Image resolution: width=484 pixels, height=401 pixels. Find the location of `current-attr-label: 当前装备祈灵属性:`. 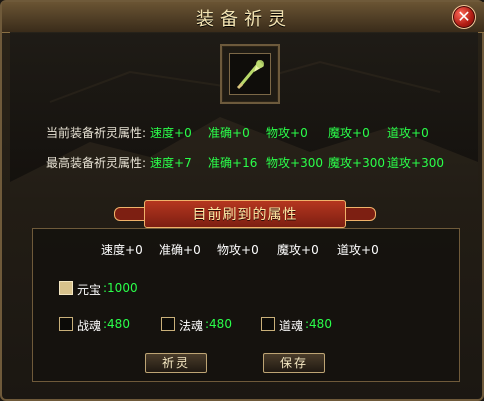

current-attr-label: 当前装备祈灵属性: is located at coordinates (96, 133).